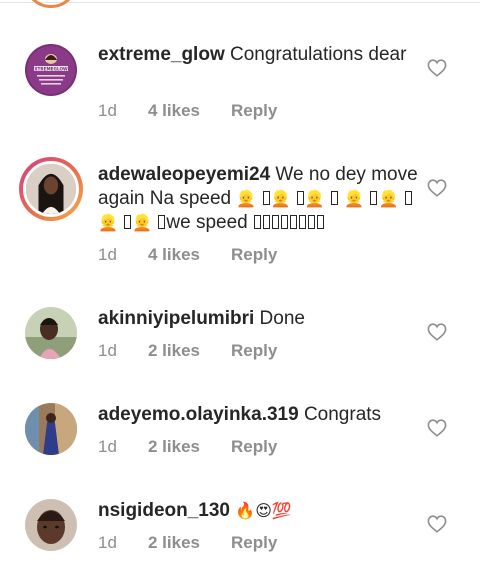  I want to click on comment-text: nsigideon_130 🔥😍💯, so click(258, 511).